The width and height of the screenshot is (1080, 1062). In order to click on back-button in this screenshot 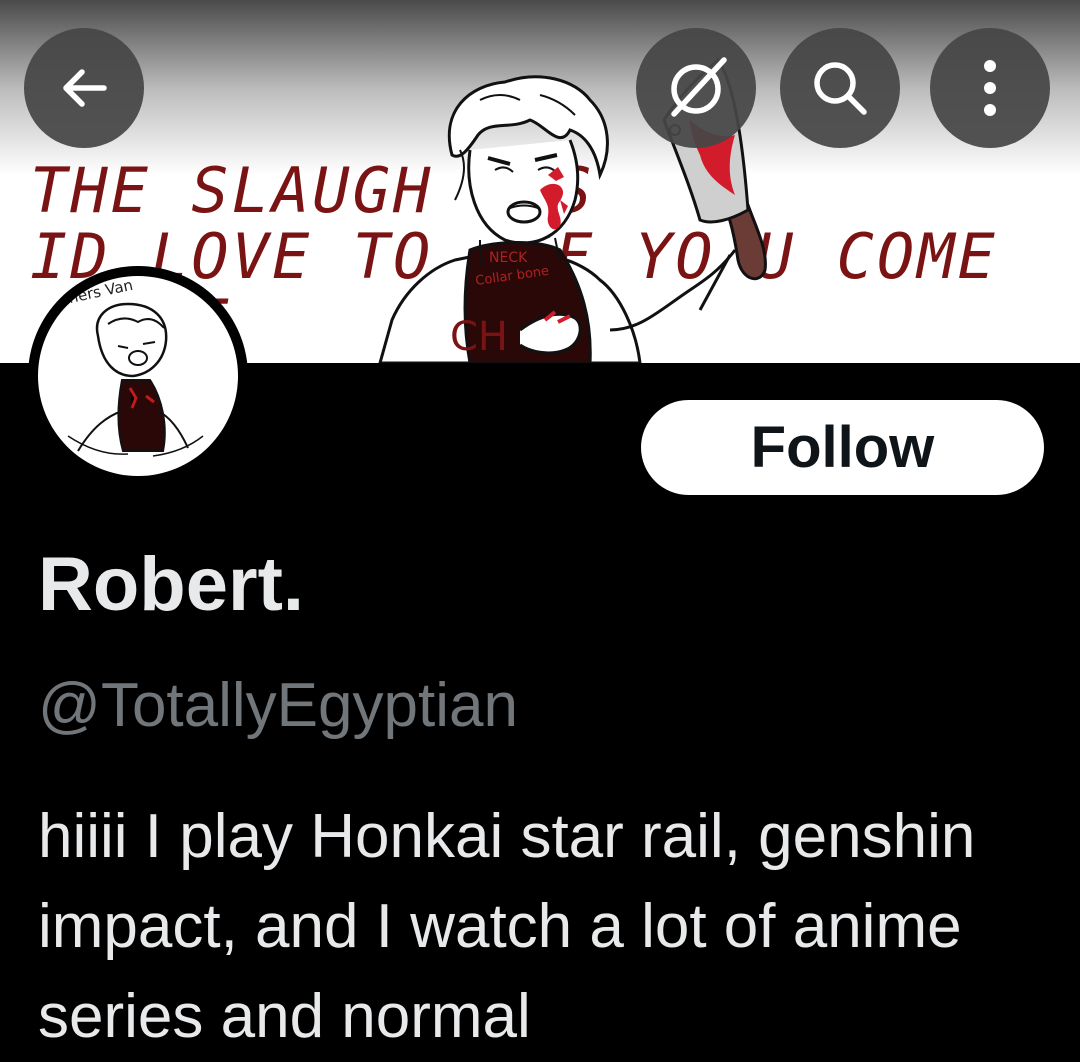, I will do `click(84, 88)`.